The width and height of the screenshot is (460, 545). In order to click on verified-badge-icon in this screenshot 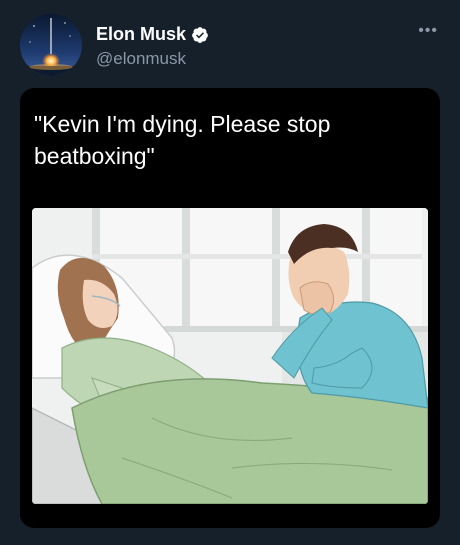, I will do `click(200, 35)`.